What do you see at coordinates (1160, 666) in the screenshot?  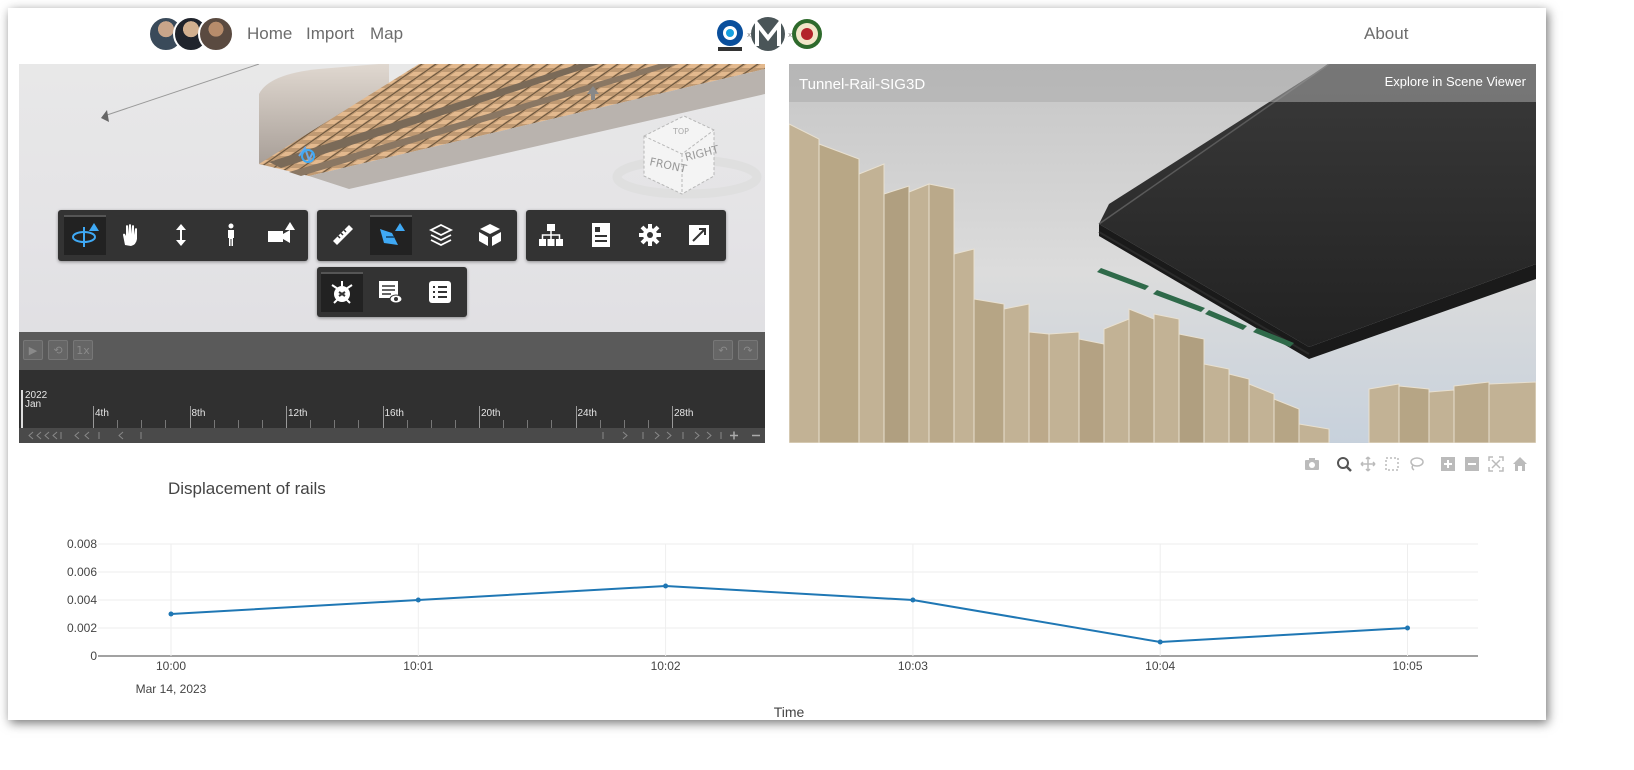 I see `x-tick-label: 10:04` at bounding box center [1160, 666].